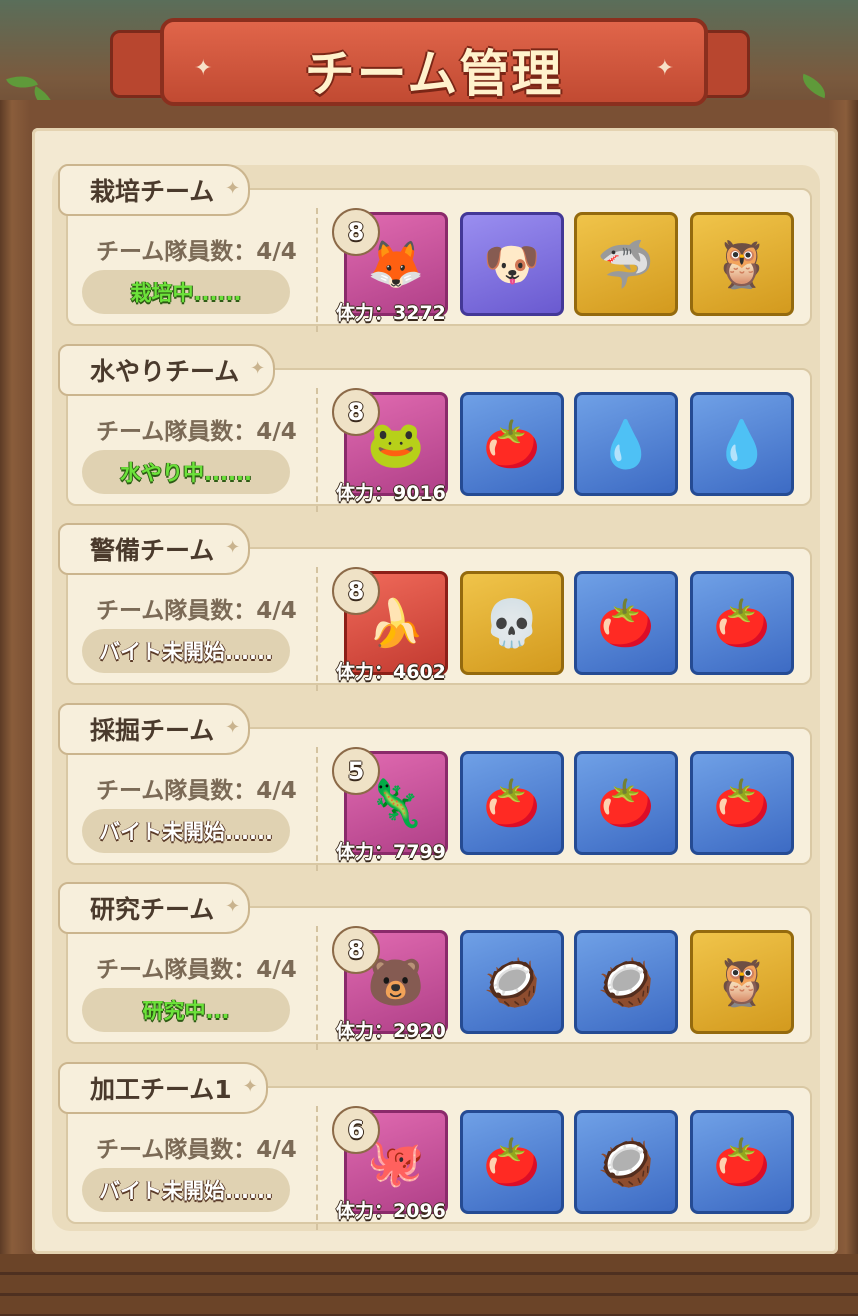 The height and width of the screenshot is (1316, 858). I want to click on team-card: チーム隊員数：4/4 研究中... 🐻 🥥 🥥 🦉 8 体力：2920 研究チーム ✦, so click(435, 966).